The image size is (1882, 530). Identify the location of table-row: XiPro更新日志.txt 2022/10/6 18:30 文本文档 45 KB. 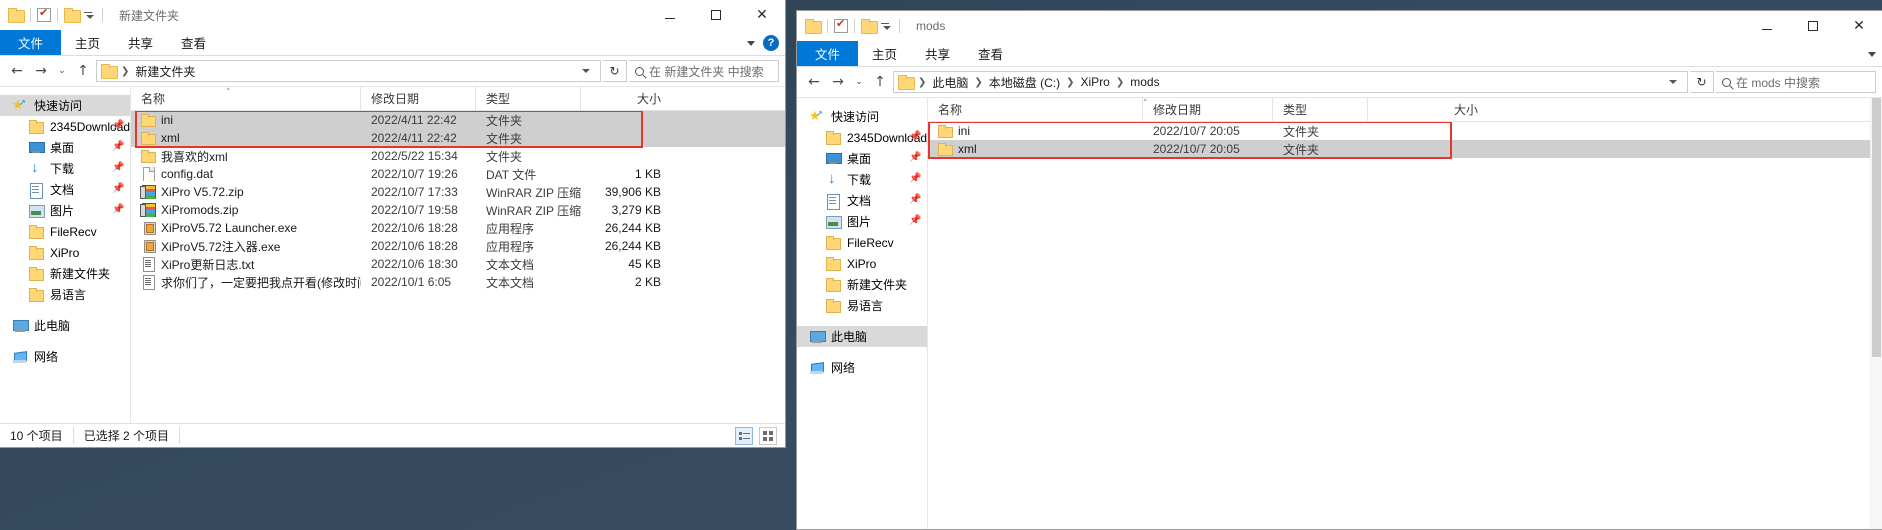
(458, 264).